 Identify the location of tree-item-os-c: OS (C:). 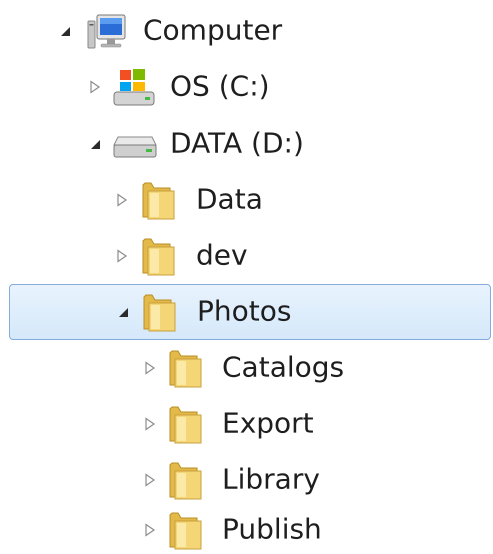
(246, 87).